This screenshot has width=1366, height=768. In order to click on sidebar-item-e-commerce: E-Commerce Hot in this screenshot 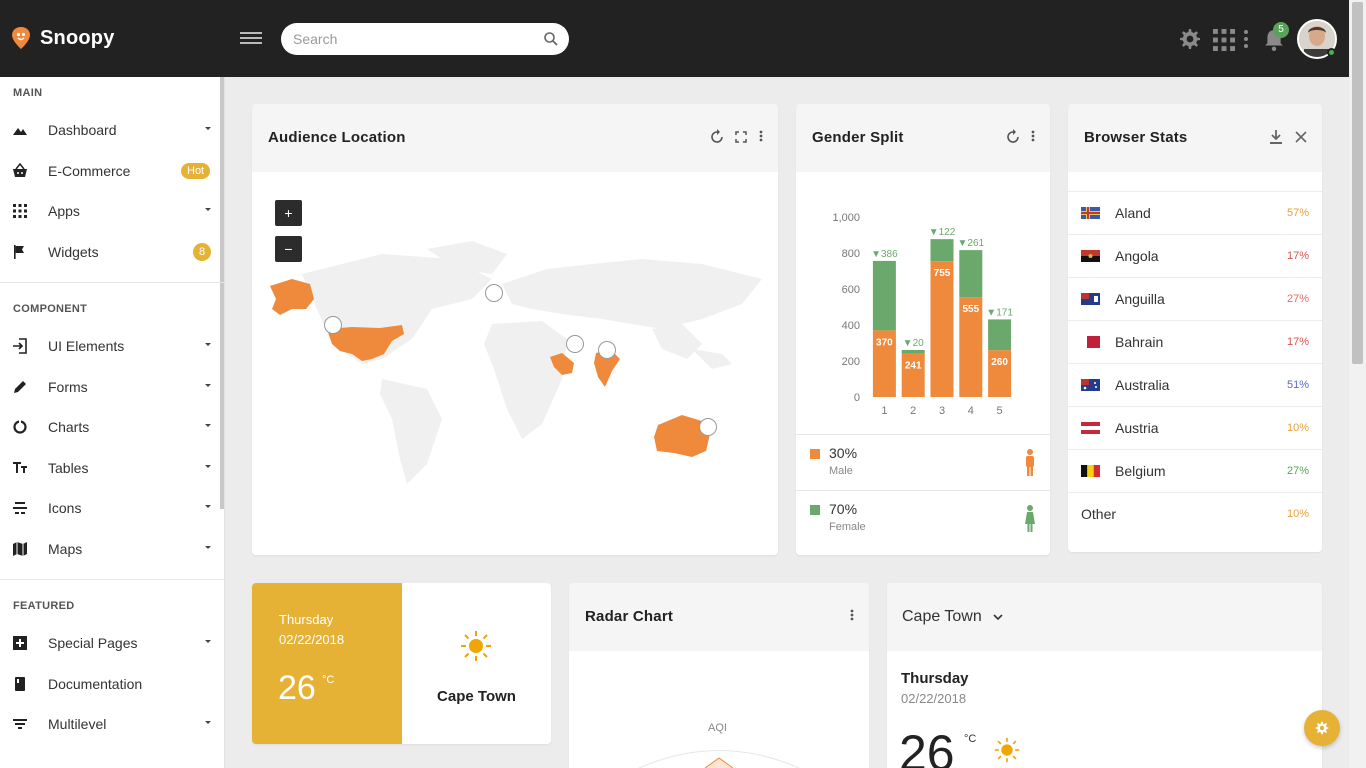, I will do `click(111, 171)`.